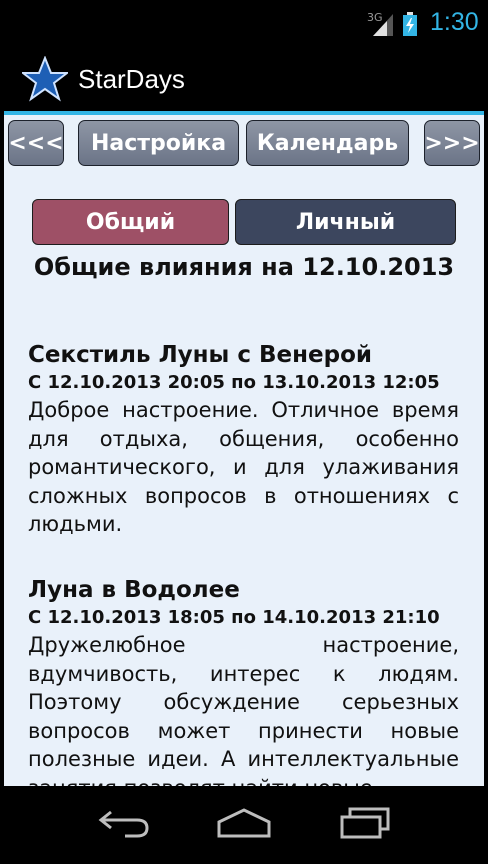  Describe the element at coordinates (124, 825) in the screenshot. I see `back-icon` at that location.